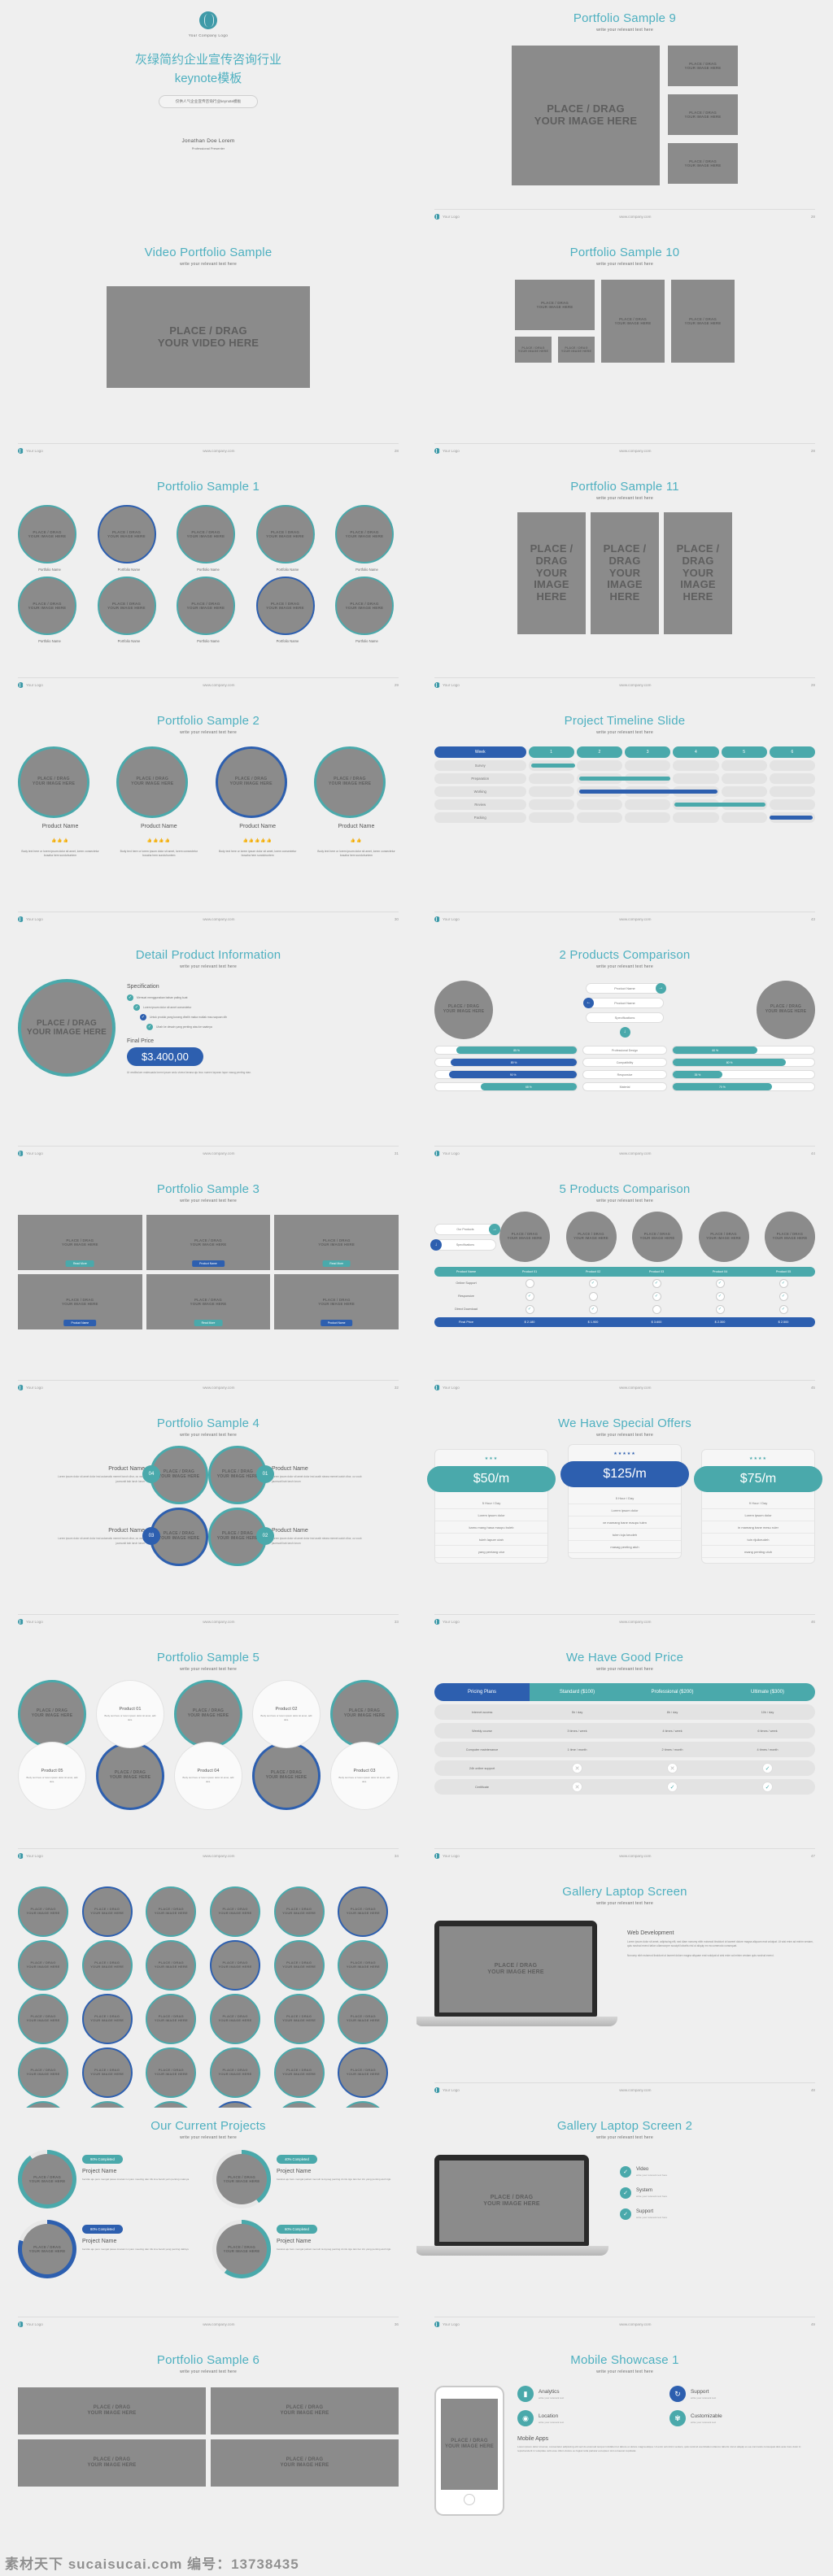 Image resolution: width=833 pixels, height=2576 pixels. What do you see at coordinates (299, 2072) in the screenshot?
I see `grid-circle-22: PLACE / DRAG YOUR IMAGE HERE` at bounding box center [299, 2072].